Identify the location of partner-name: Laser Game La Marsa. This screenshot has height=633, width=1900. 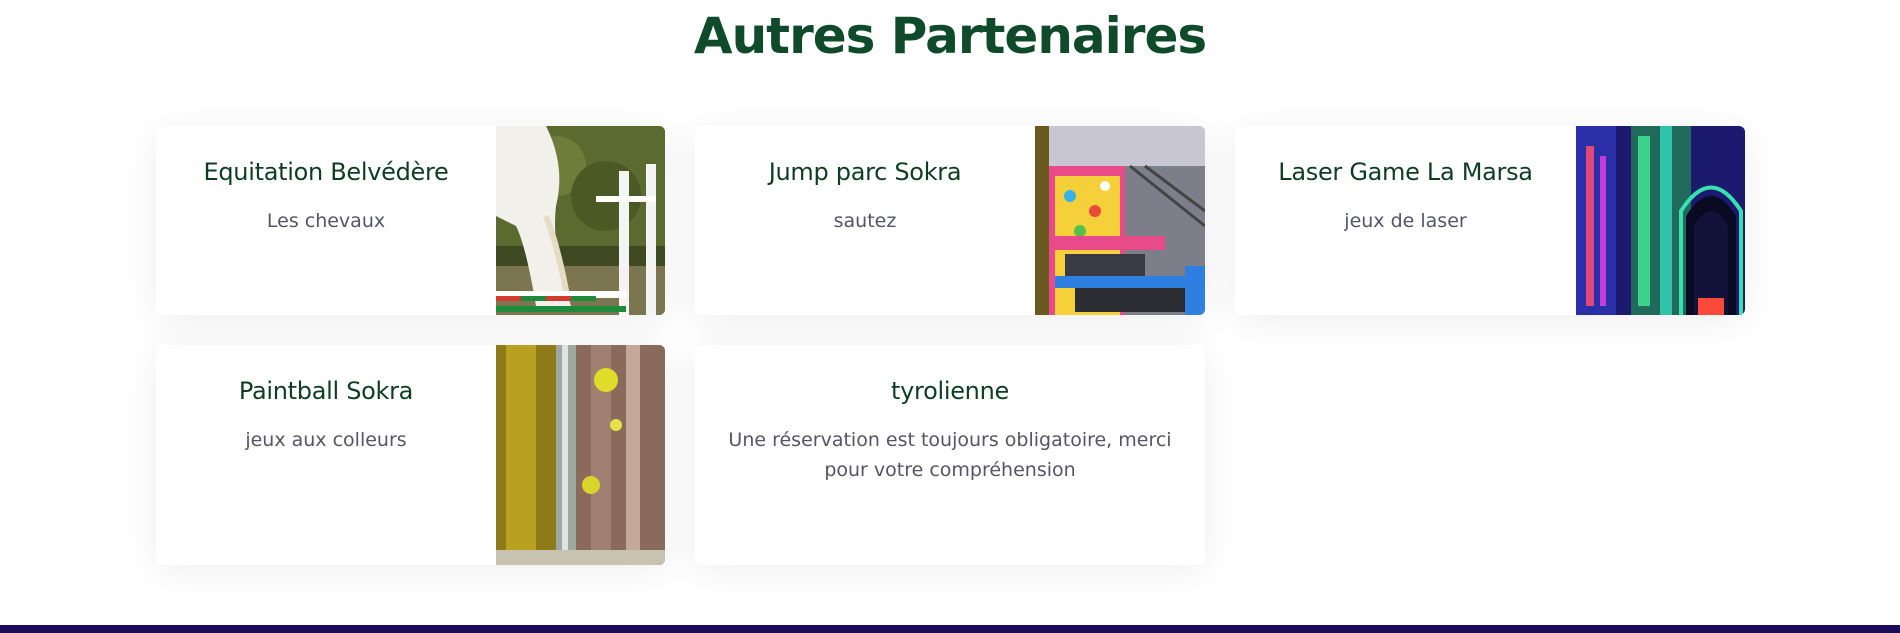
(1405, 172).